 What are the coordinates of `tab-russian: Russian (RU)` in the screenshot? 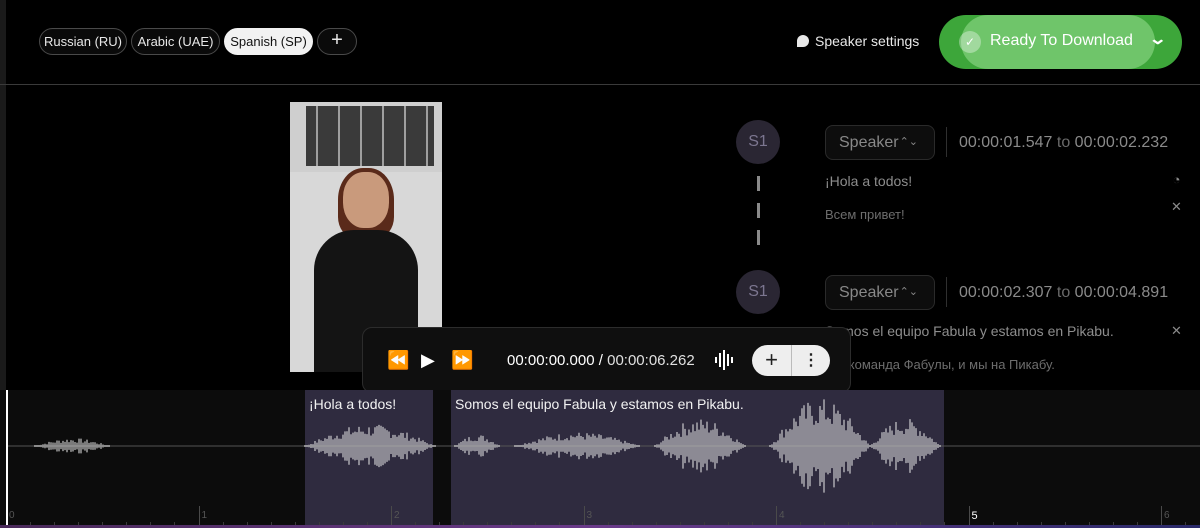 It's located at (83, 41).